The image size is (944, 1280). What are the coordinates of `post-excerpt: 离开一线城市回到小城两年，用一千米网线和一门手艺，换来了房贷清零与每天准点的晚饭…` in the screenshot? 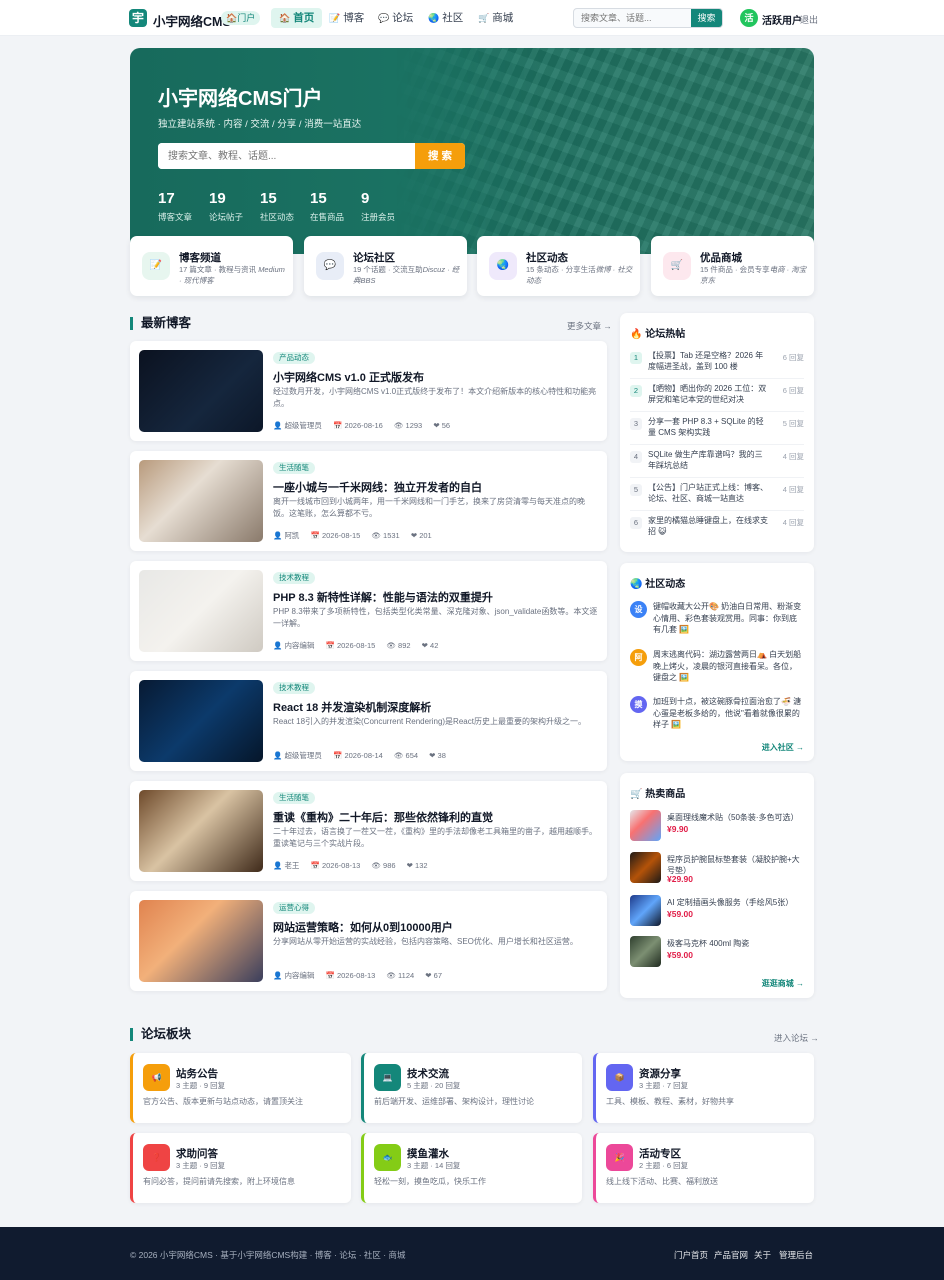 It's located at (429, 507).